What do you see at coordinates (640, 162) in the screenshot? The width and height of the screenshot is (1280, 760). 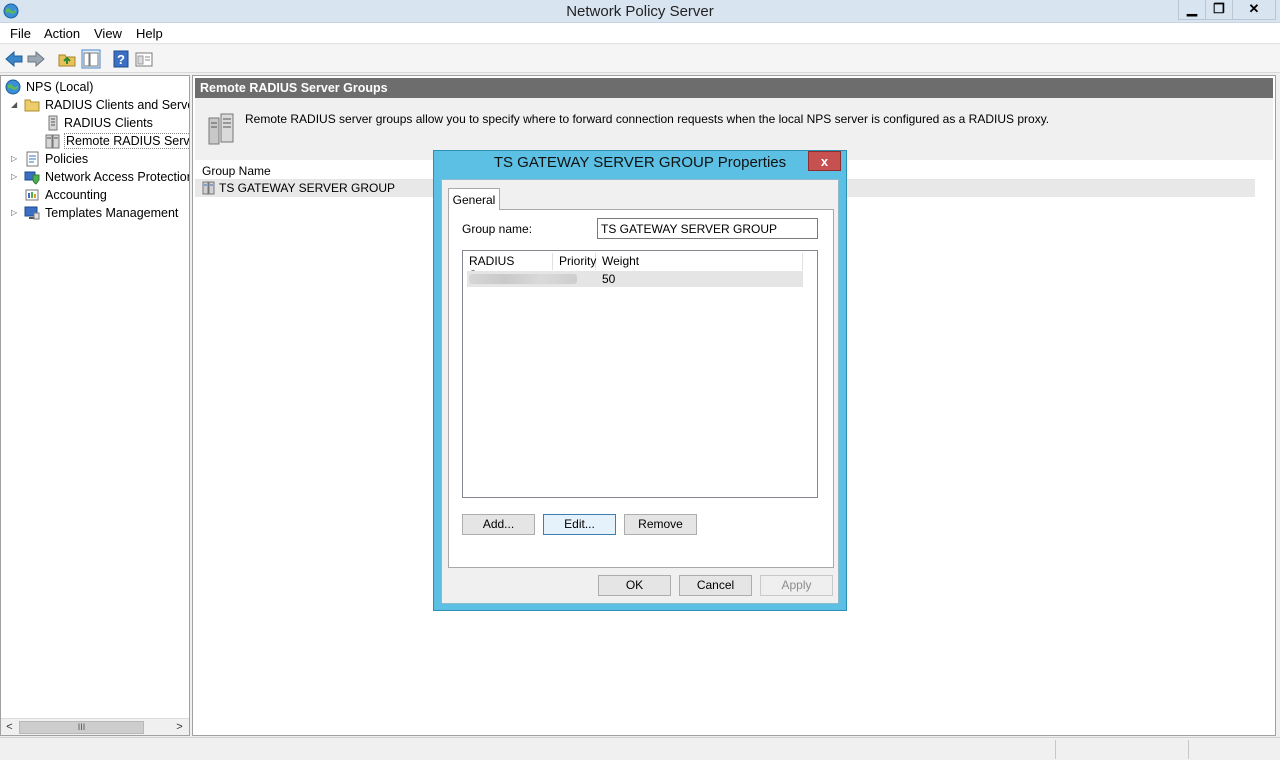 I see `dialog-title: TS GATEWAY SERVER GROUP Properties` at bounding box center [640, 162].